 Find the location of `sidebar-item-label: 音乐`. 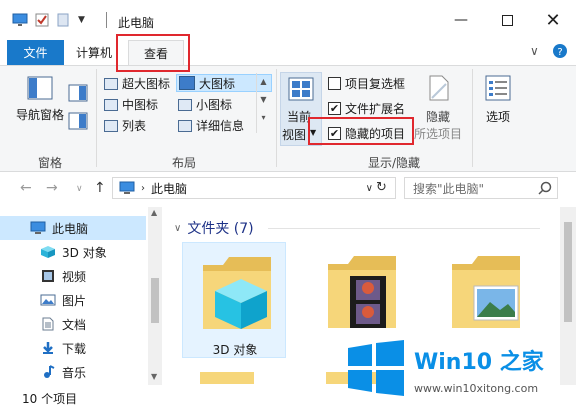

sidebar-item-label: 音乐 is located at coordinates (74, 372).